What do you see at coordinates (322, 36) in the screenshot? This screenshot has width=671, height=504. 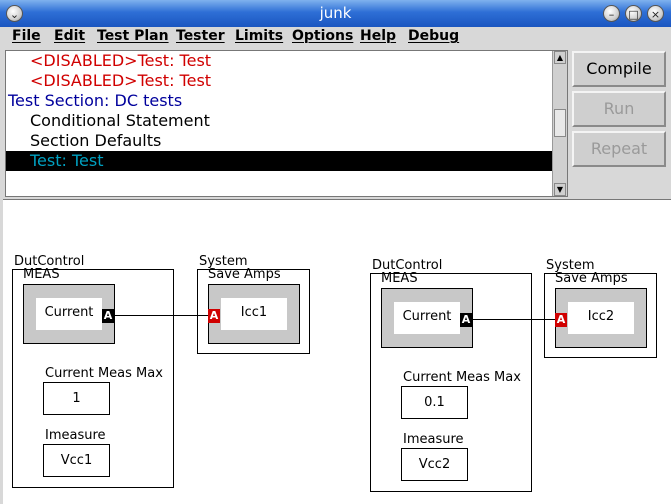 I see `menu-options: Options` at bounding box center [322, 36].